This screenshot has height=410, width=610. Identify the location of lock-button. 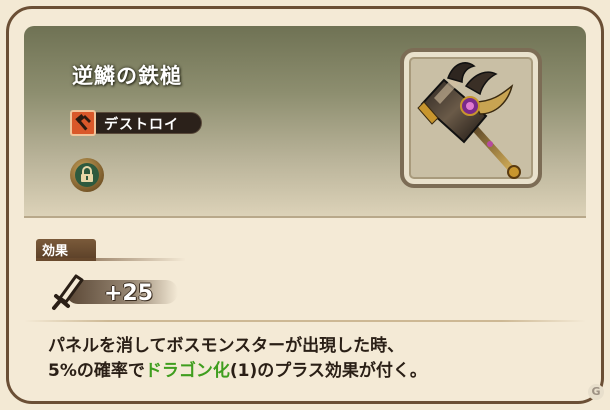
(87, 175).